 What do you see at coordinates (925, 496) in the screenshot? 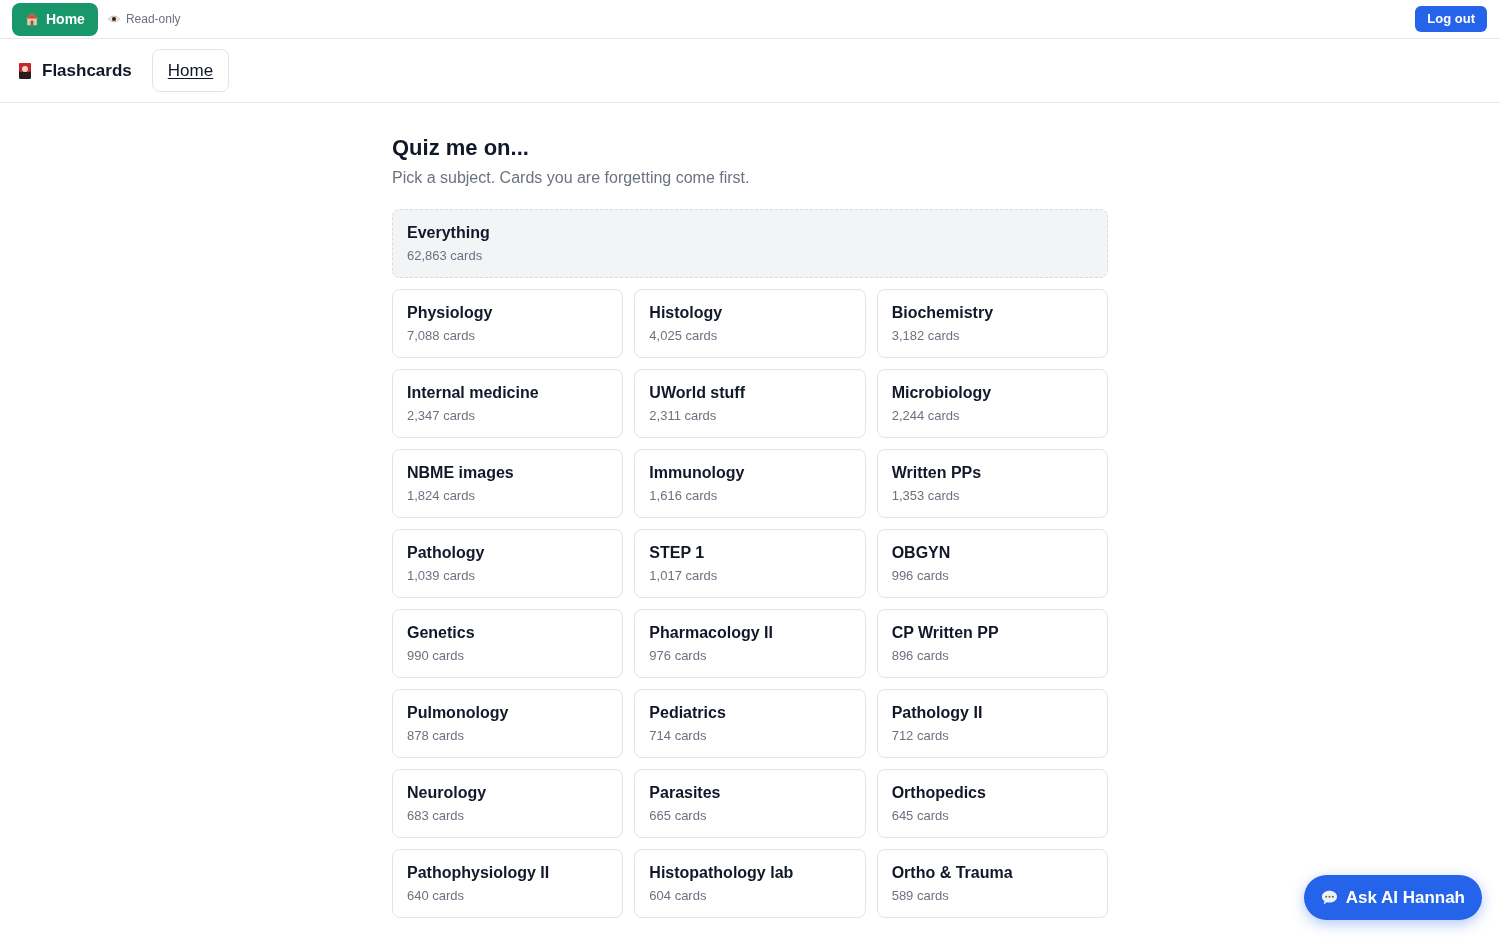
I see `card-count: 1,353 cards` at bounding box center [925, 496].